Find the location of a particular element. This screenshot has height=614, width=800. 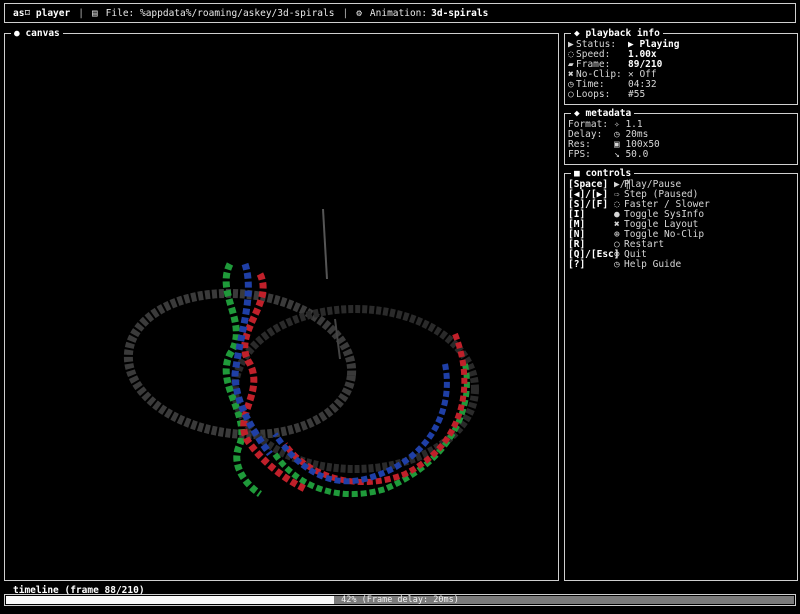

row-value: #55 is located at coordinates (637, 94).